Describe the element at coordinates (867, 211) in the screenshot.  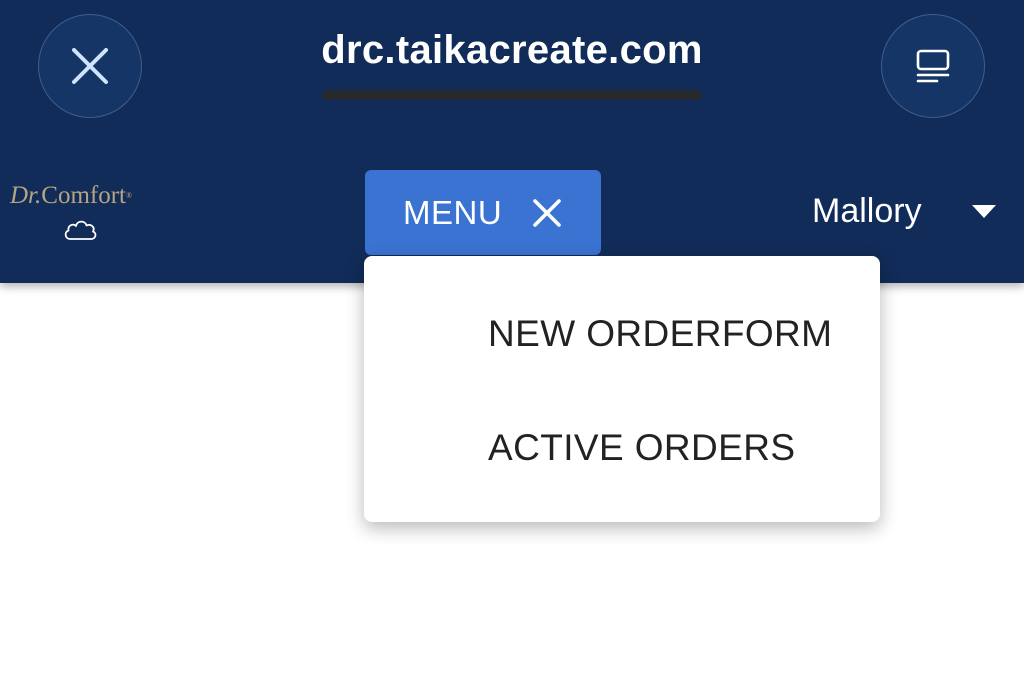
I see `user-name: Mallory` at that location.